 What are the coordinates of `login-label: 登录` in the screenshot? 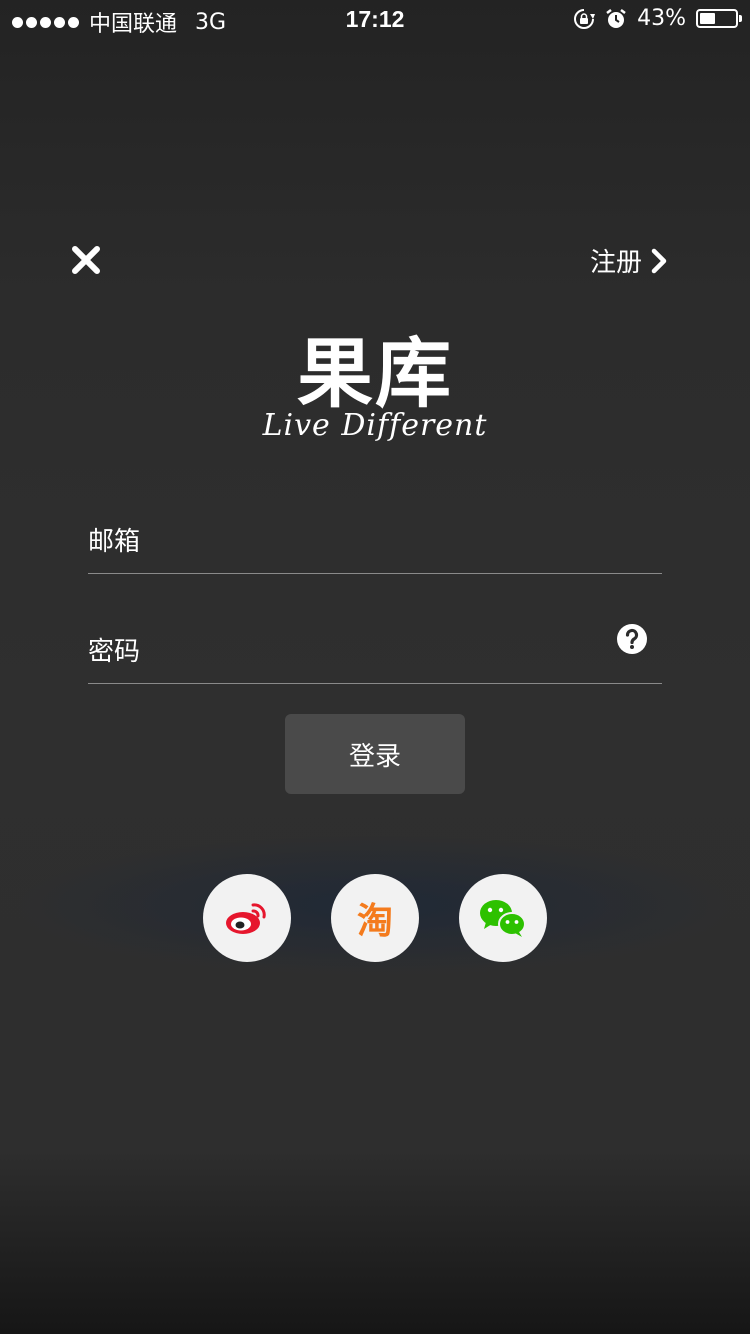 It's located at (374, 756).